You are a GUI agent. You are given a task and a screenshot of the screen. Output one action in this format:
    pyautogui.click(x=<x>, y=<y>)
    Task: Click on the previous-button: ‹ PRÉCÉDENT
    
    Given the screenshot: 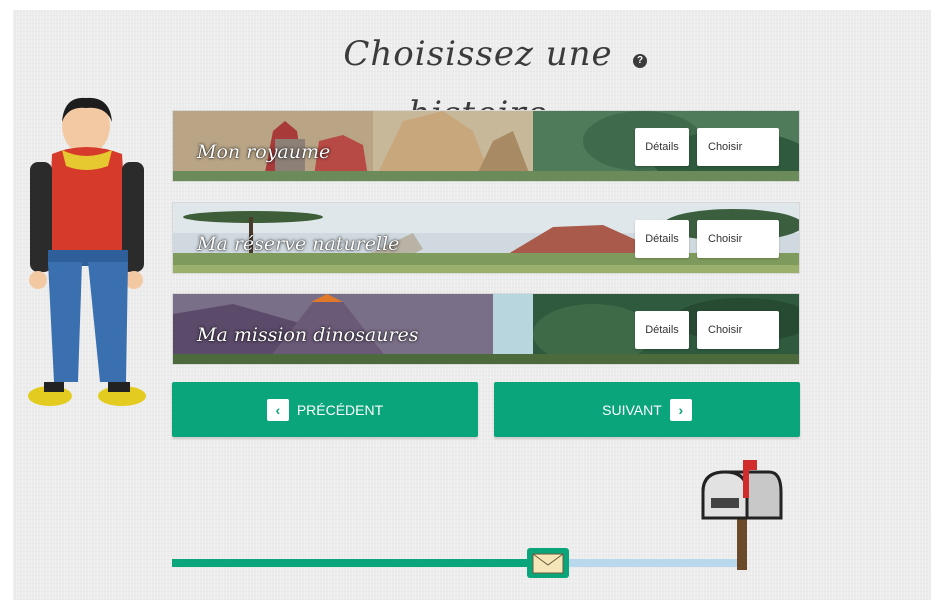 What is the action you would take?
    pyautogui.click(x=325, y=409)
    